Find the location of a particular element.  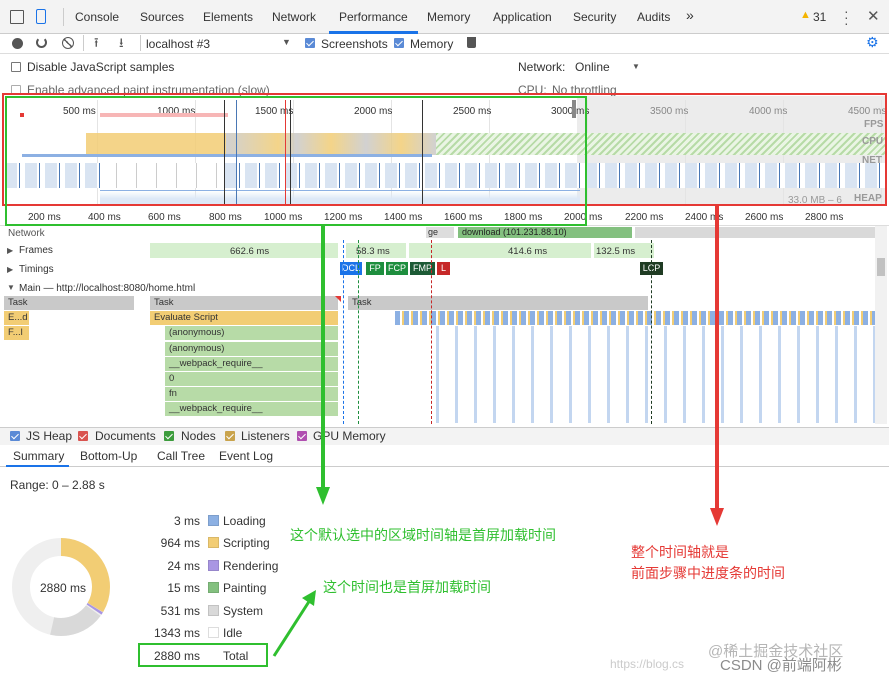

settings-gear-icon: ⚙ is located at coordinates (872, 42).